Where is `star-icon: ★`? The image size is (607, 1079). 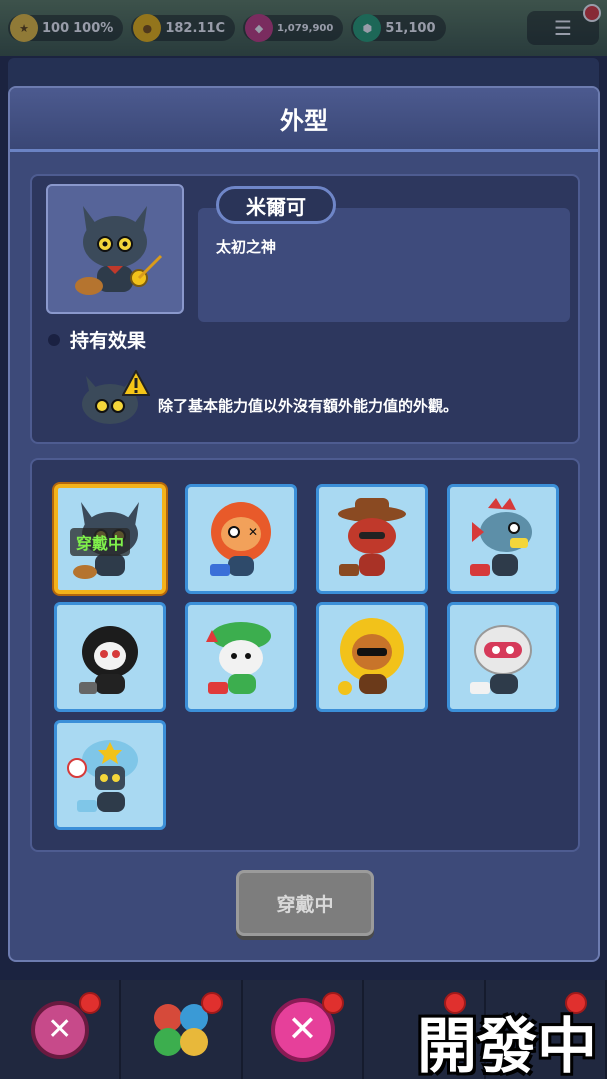
star-icon: ★ is located at coordinates (24, 28).